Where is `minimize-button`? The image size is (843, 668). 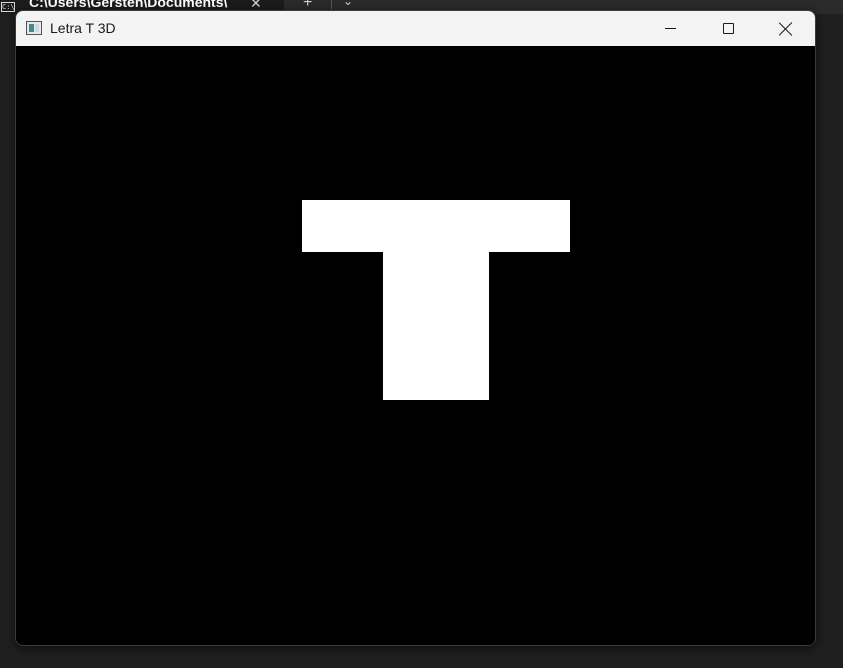
minimize-button is located at coordinates (670, 28).